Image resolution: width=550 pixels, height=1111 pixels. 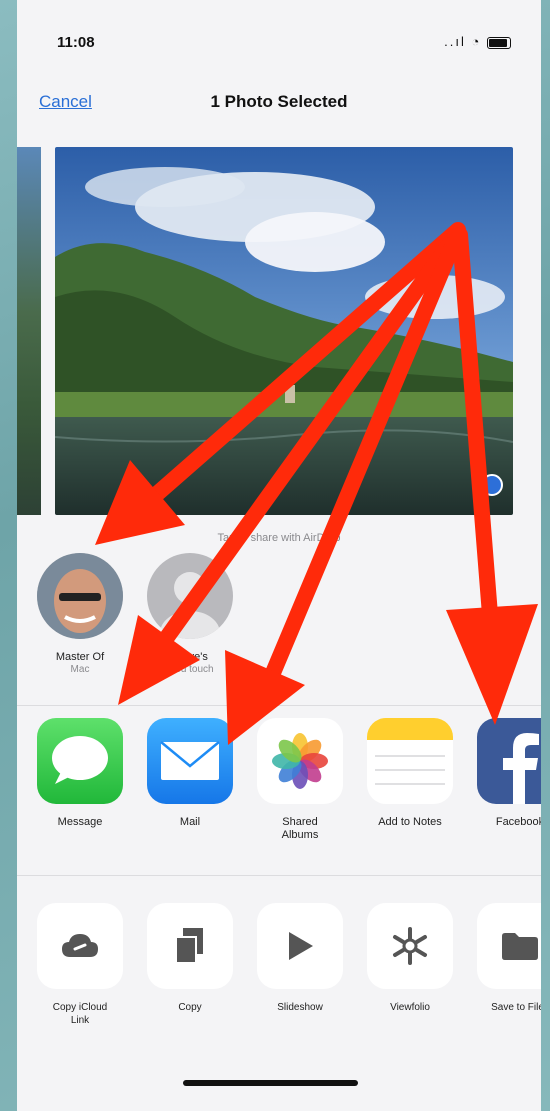 What do you see at coordinates (279, 628) in the screenshot?
I see `airdrop-people-row: Master Of Mac Steve's iPod touch` at bounding box center [279, 628].